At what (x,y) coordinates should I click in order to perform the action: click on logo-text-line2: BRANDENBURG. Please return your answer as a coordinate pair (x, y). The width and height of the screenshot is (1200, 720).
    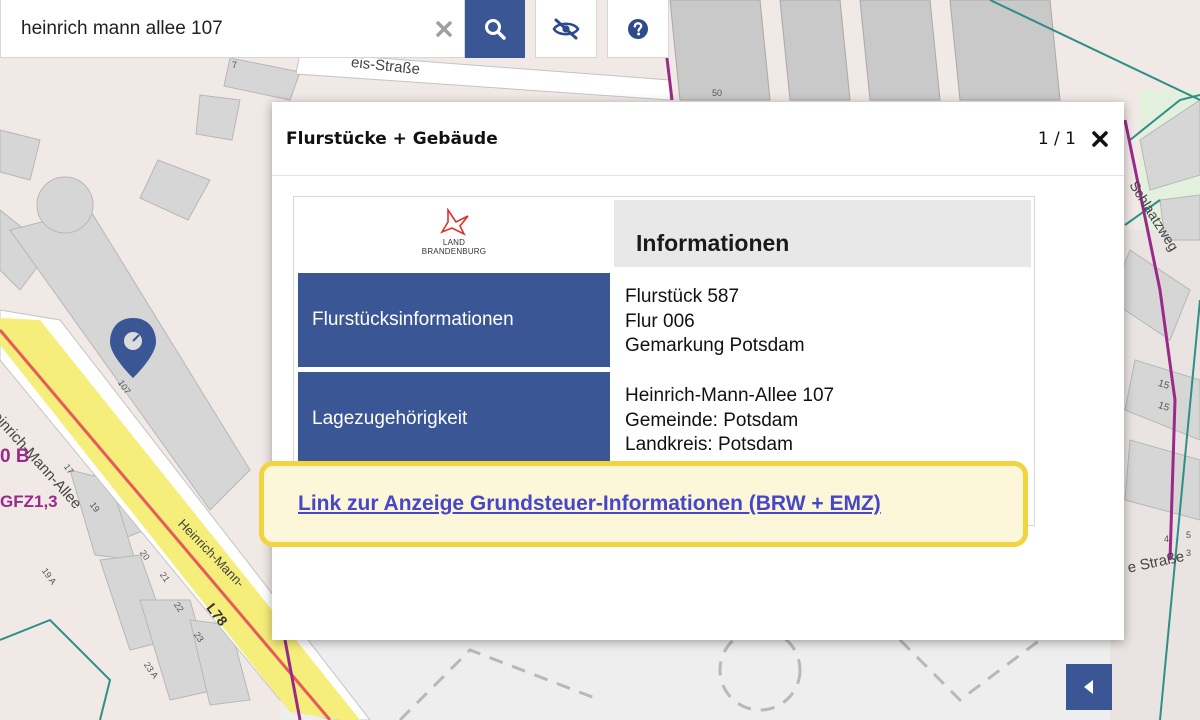
    Looking at the image, I should click on (454, 251).